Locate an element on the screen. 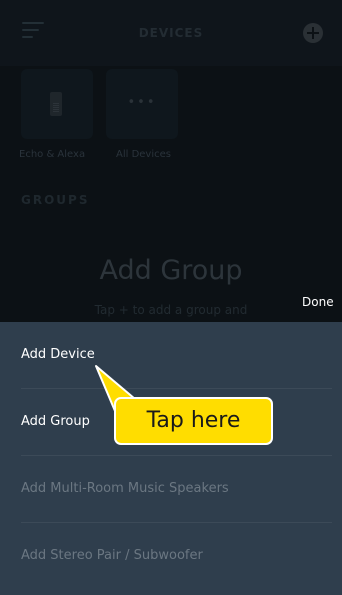  add-multi-room-speakers-option: Add Multi-Room Music Speakers is located at coordinates (176, 489).